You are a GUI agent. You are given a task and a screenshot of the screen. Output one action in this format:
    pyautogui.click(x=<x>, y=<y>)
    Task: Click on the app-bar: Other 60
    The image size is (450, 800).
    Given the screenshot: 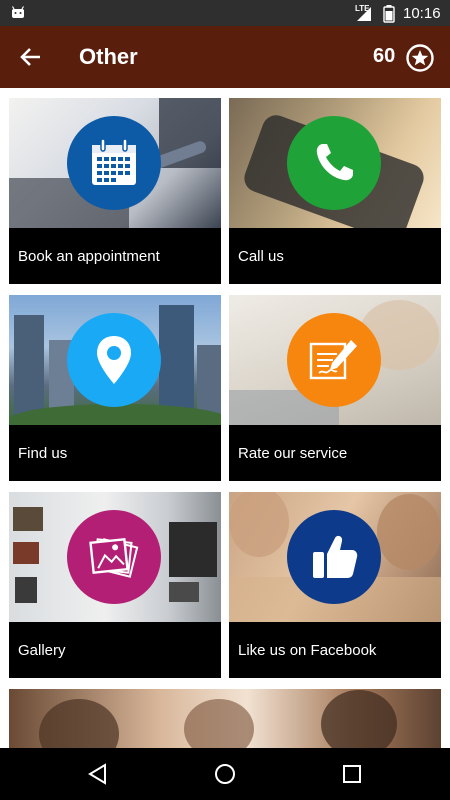 What is the action you would take?
    pyautogui.click(x=225, y=57)
    